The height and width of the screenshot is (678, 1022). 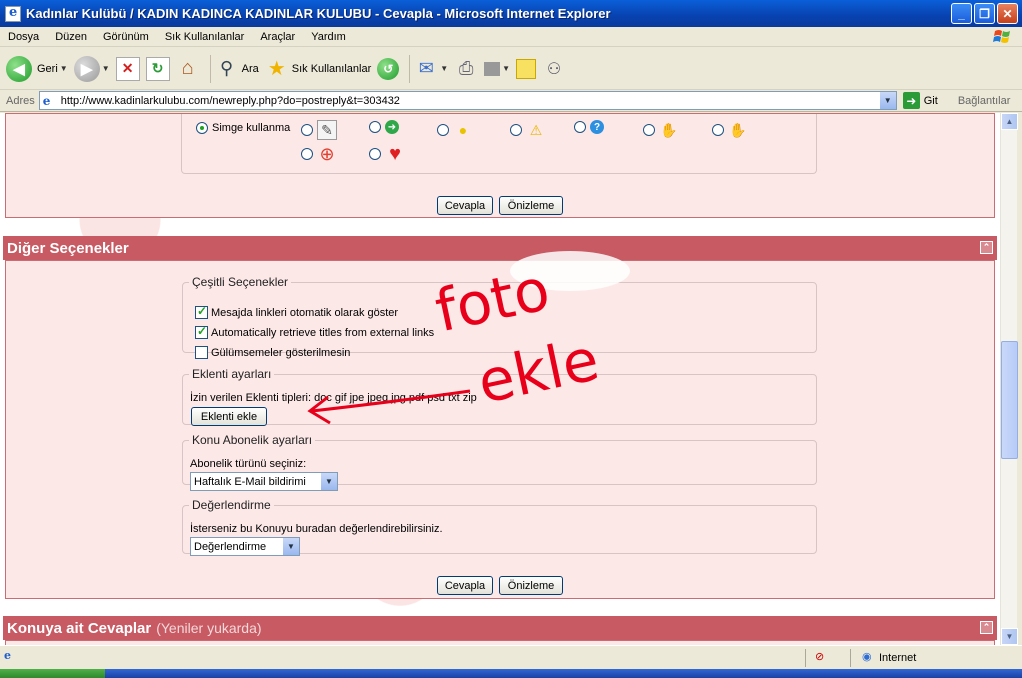 I want to click on menu-edit: Düzen, so click(x=71, y=37).